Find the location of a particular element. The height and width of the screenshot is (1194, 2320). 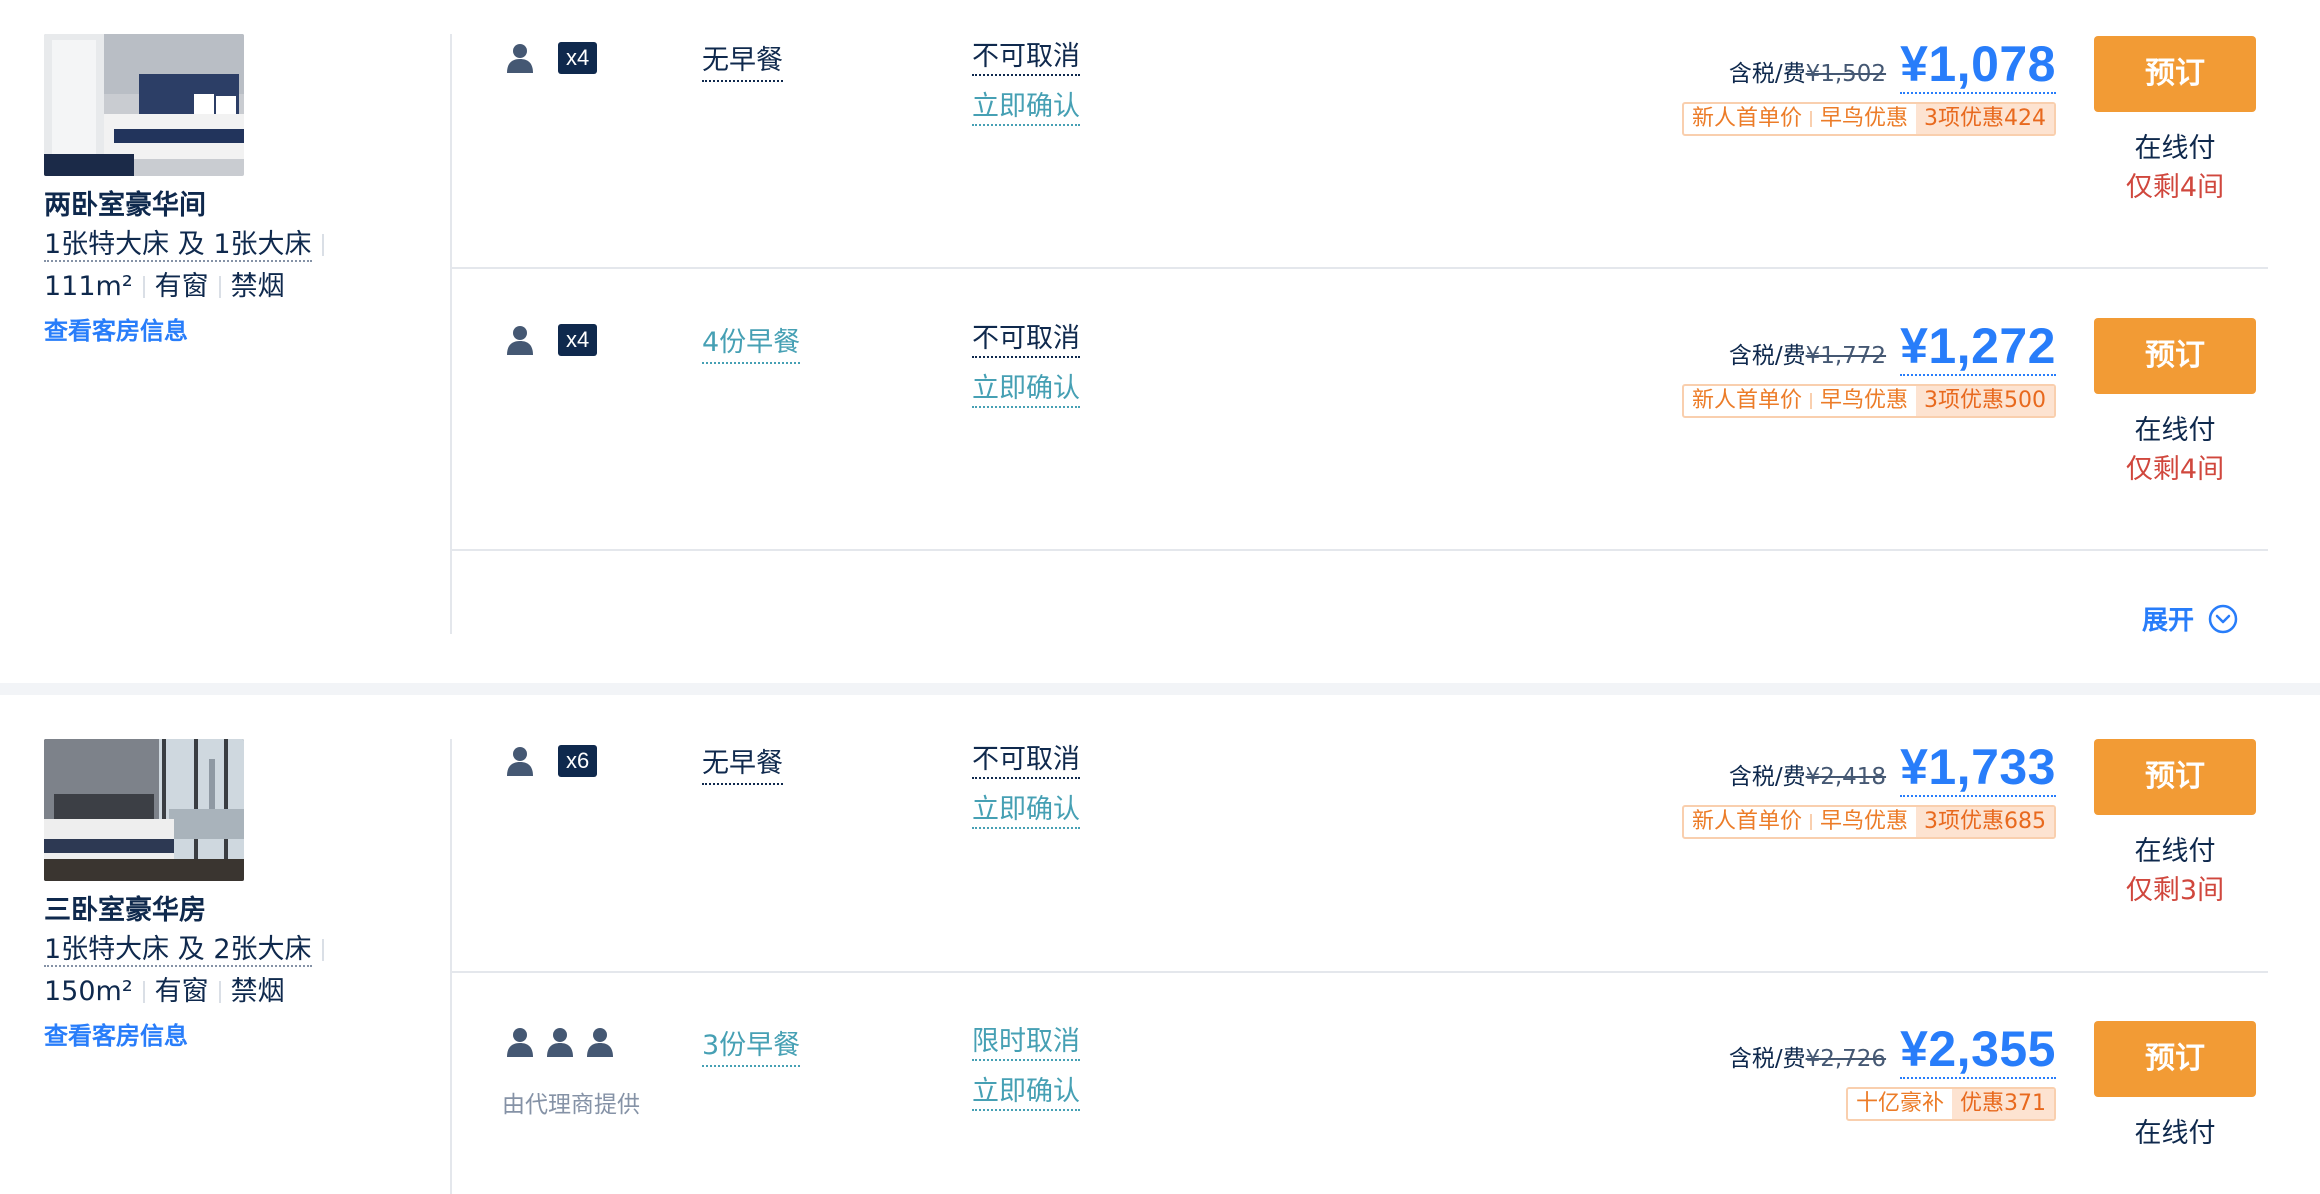

price-line: 含税/费 ¥1,772 ¥1,272 is located at coordinates (1869, 347).